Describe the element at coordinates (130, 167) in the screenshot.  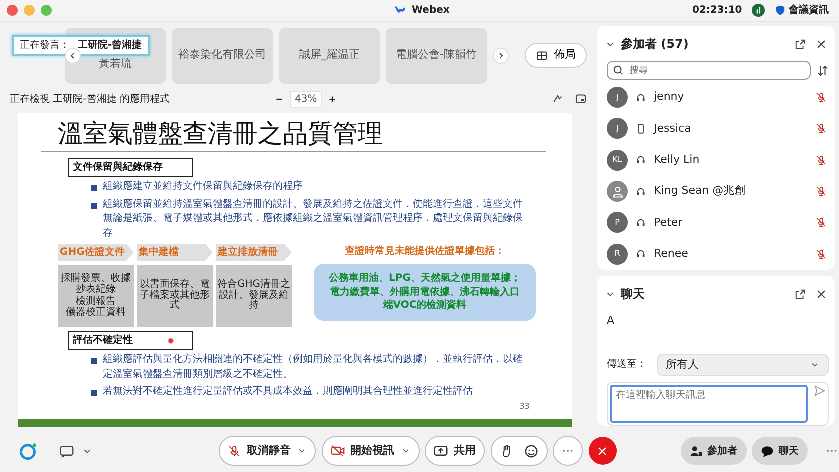
I see `section-heading: 文件保留與紀錄保存` at that location.